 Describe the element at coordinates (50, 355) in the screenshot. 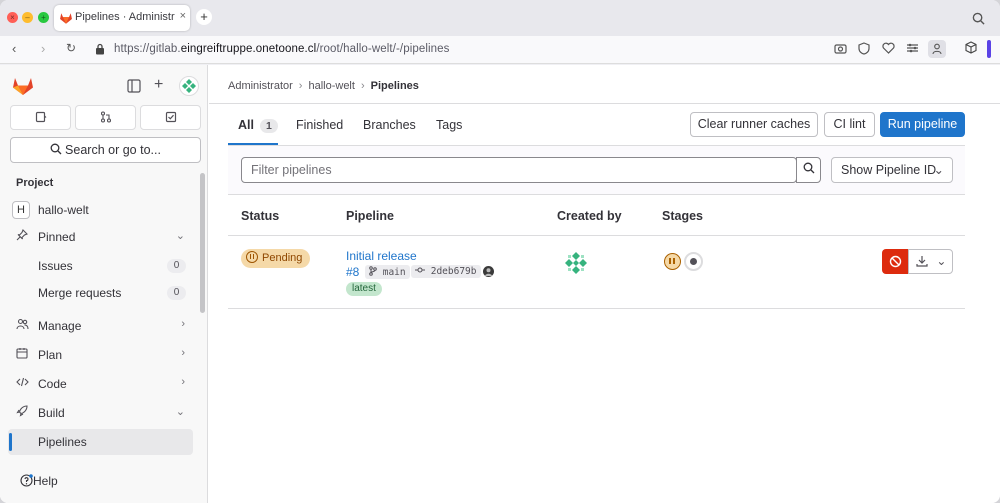

I see `sidebar-item-label: Plan` at that location.